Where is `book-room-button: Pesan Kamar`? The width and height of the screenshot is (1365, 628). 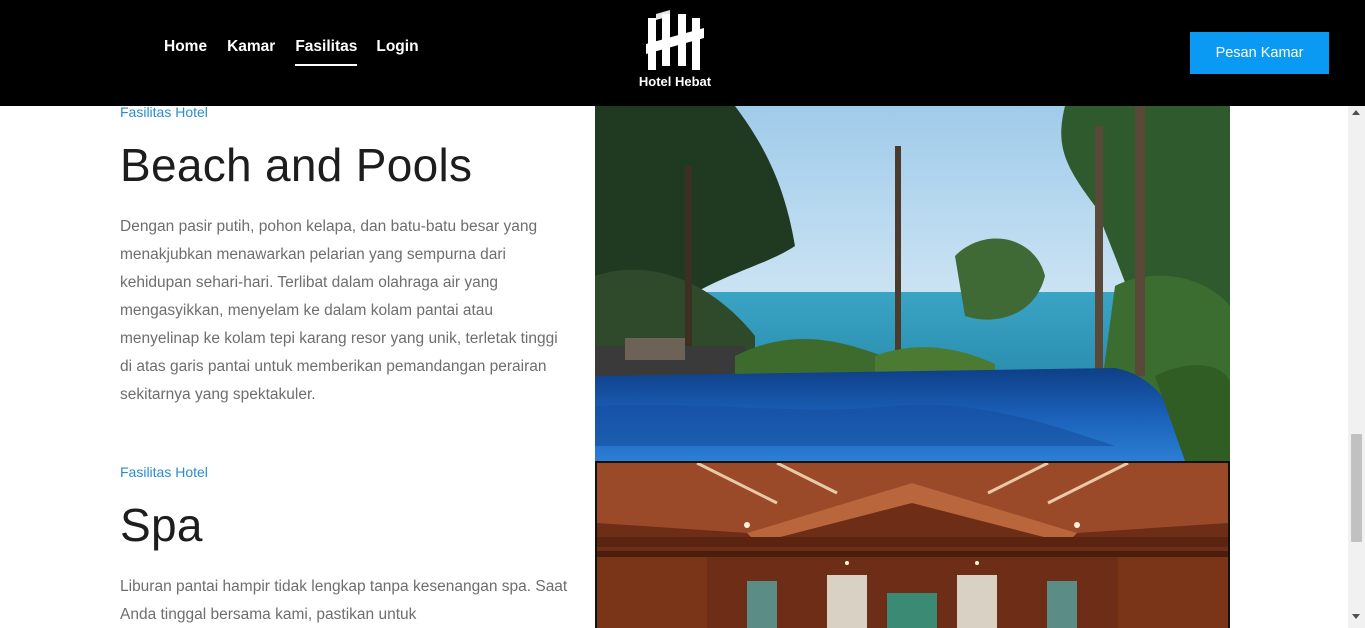
book-room-button: Pesan Kamar is located at coordinates (1259, 53).